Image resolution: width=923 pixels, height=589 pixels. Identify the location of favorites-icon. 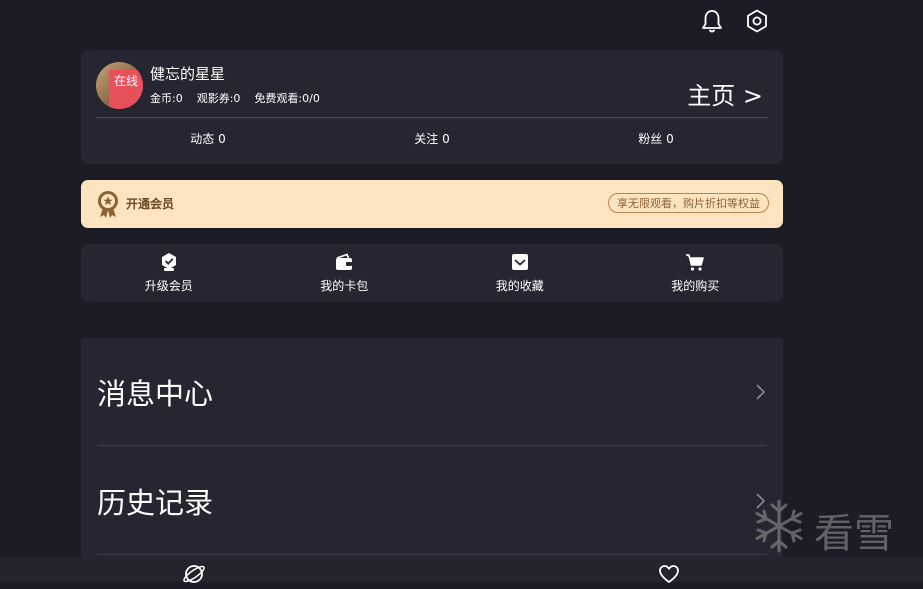
(519, 262).